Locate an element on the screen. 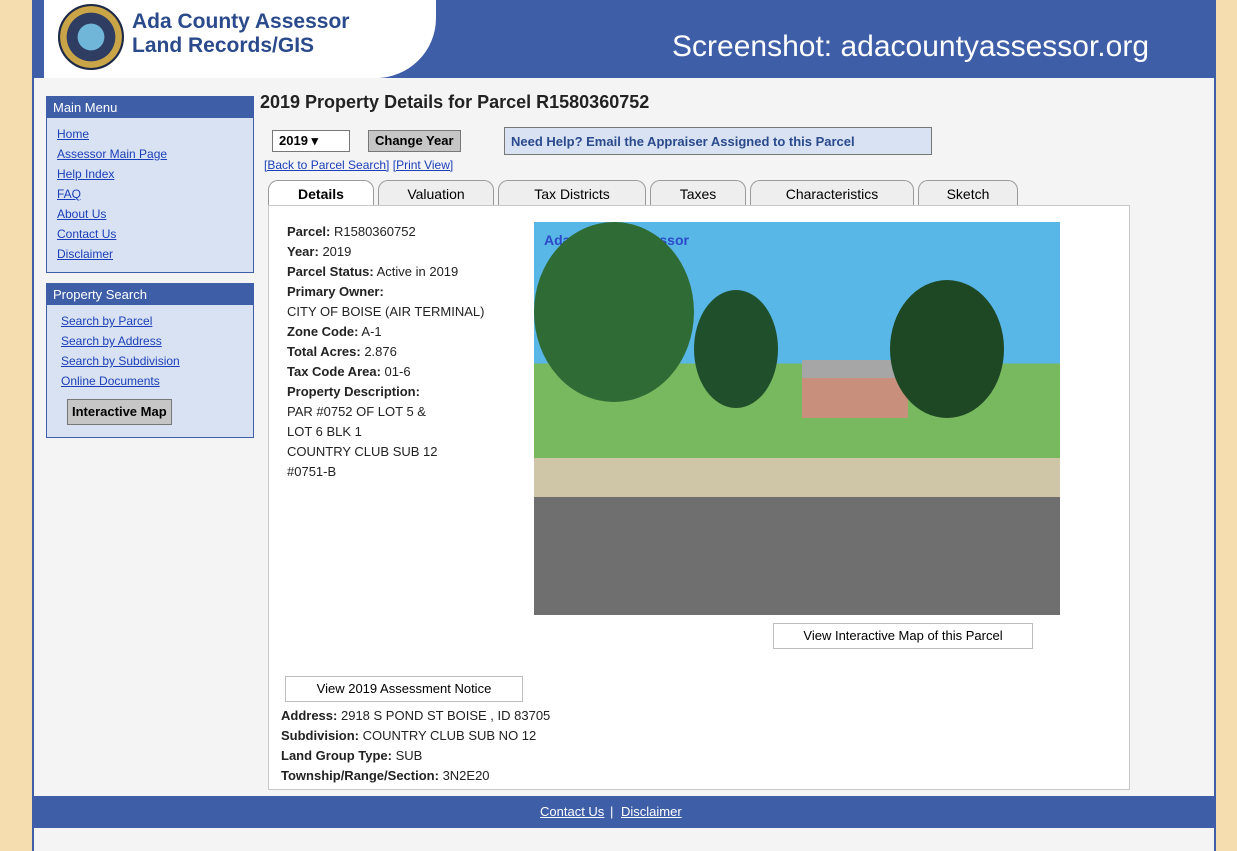  search-by-subdivision-link: Search by Subdivision is located at coordinates (152, 361).